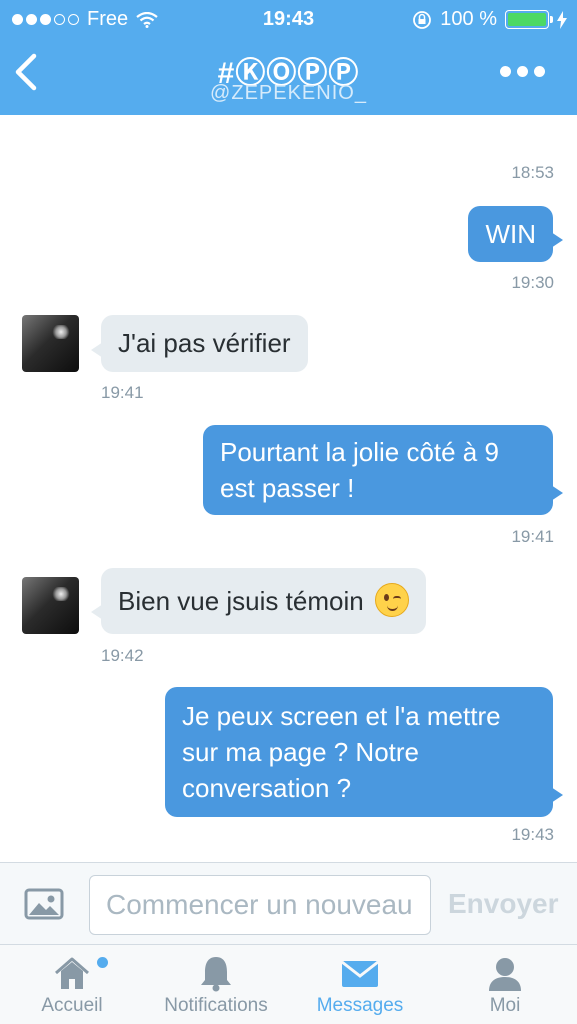 The height and width of the screenshot is (1024, 577). I want to click on tab-label: Moi, so click(505, 1005).